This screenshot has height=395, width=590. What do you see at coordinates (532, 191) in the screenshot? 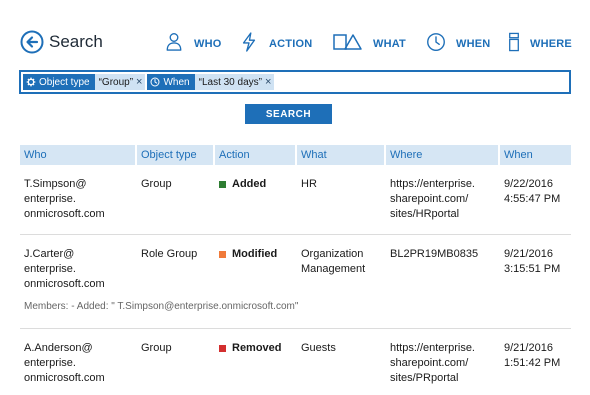
I see `cell-when: 9/22/2016 4:55:47 PM` at bounding box center [532, 191].